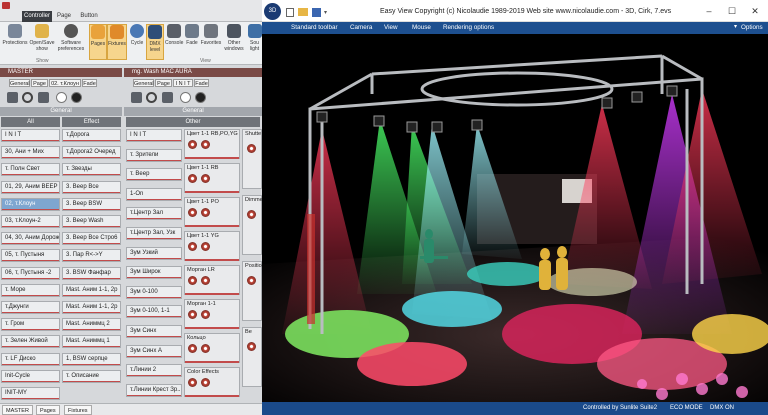  I want to click on attribute-cell: Dimme, so click(252, 225).